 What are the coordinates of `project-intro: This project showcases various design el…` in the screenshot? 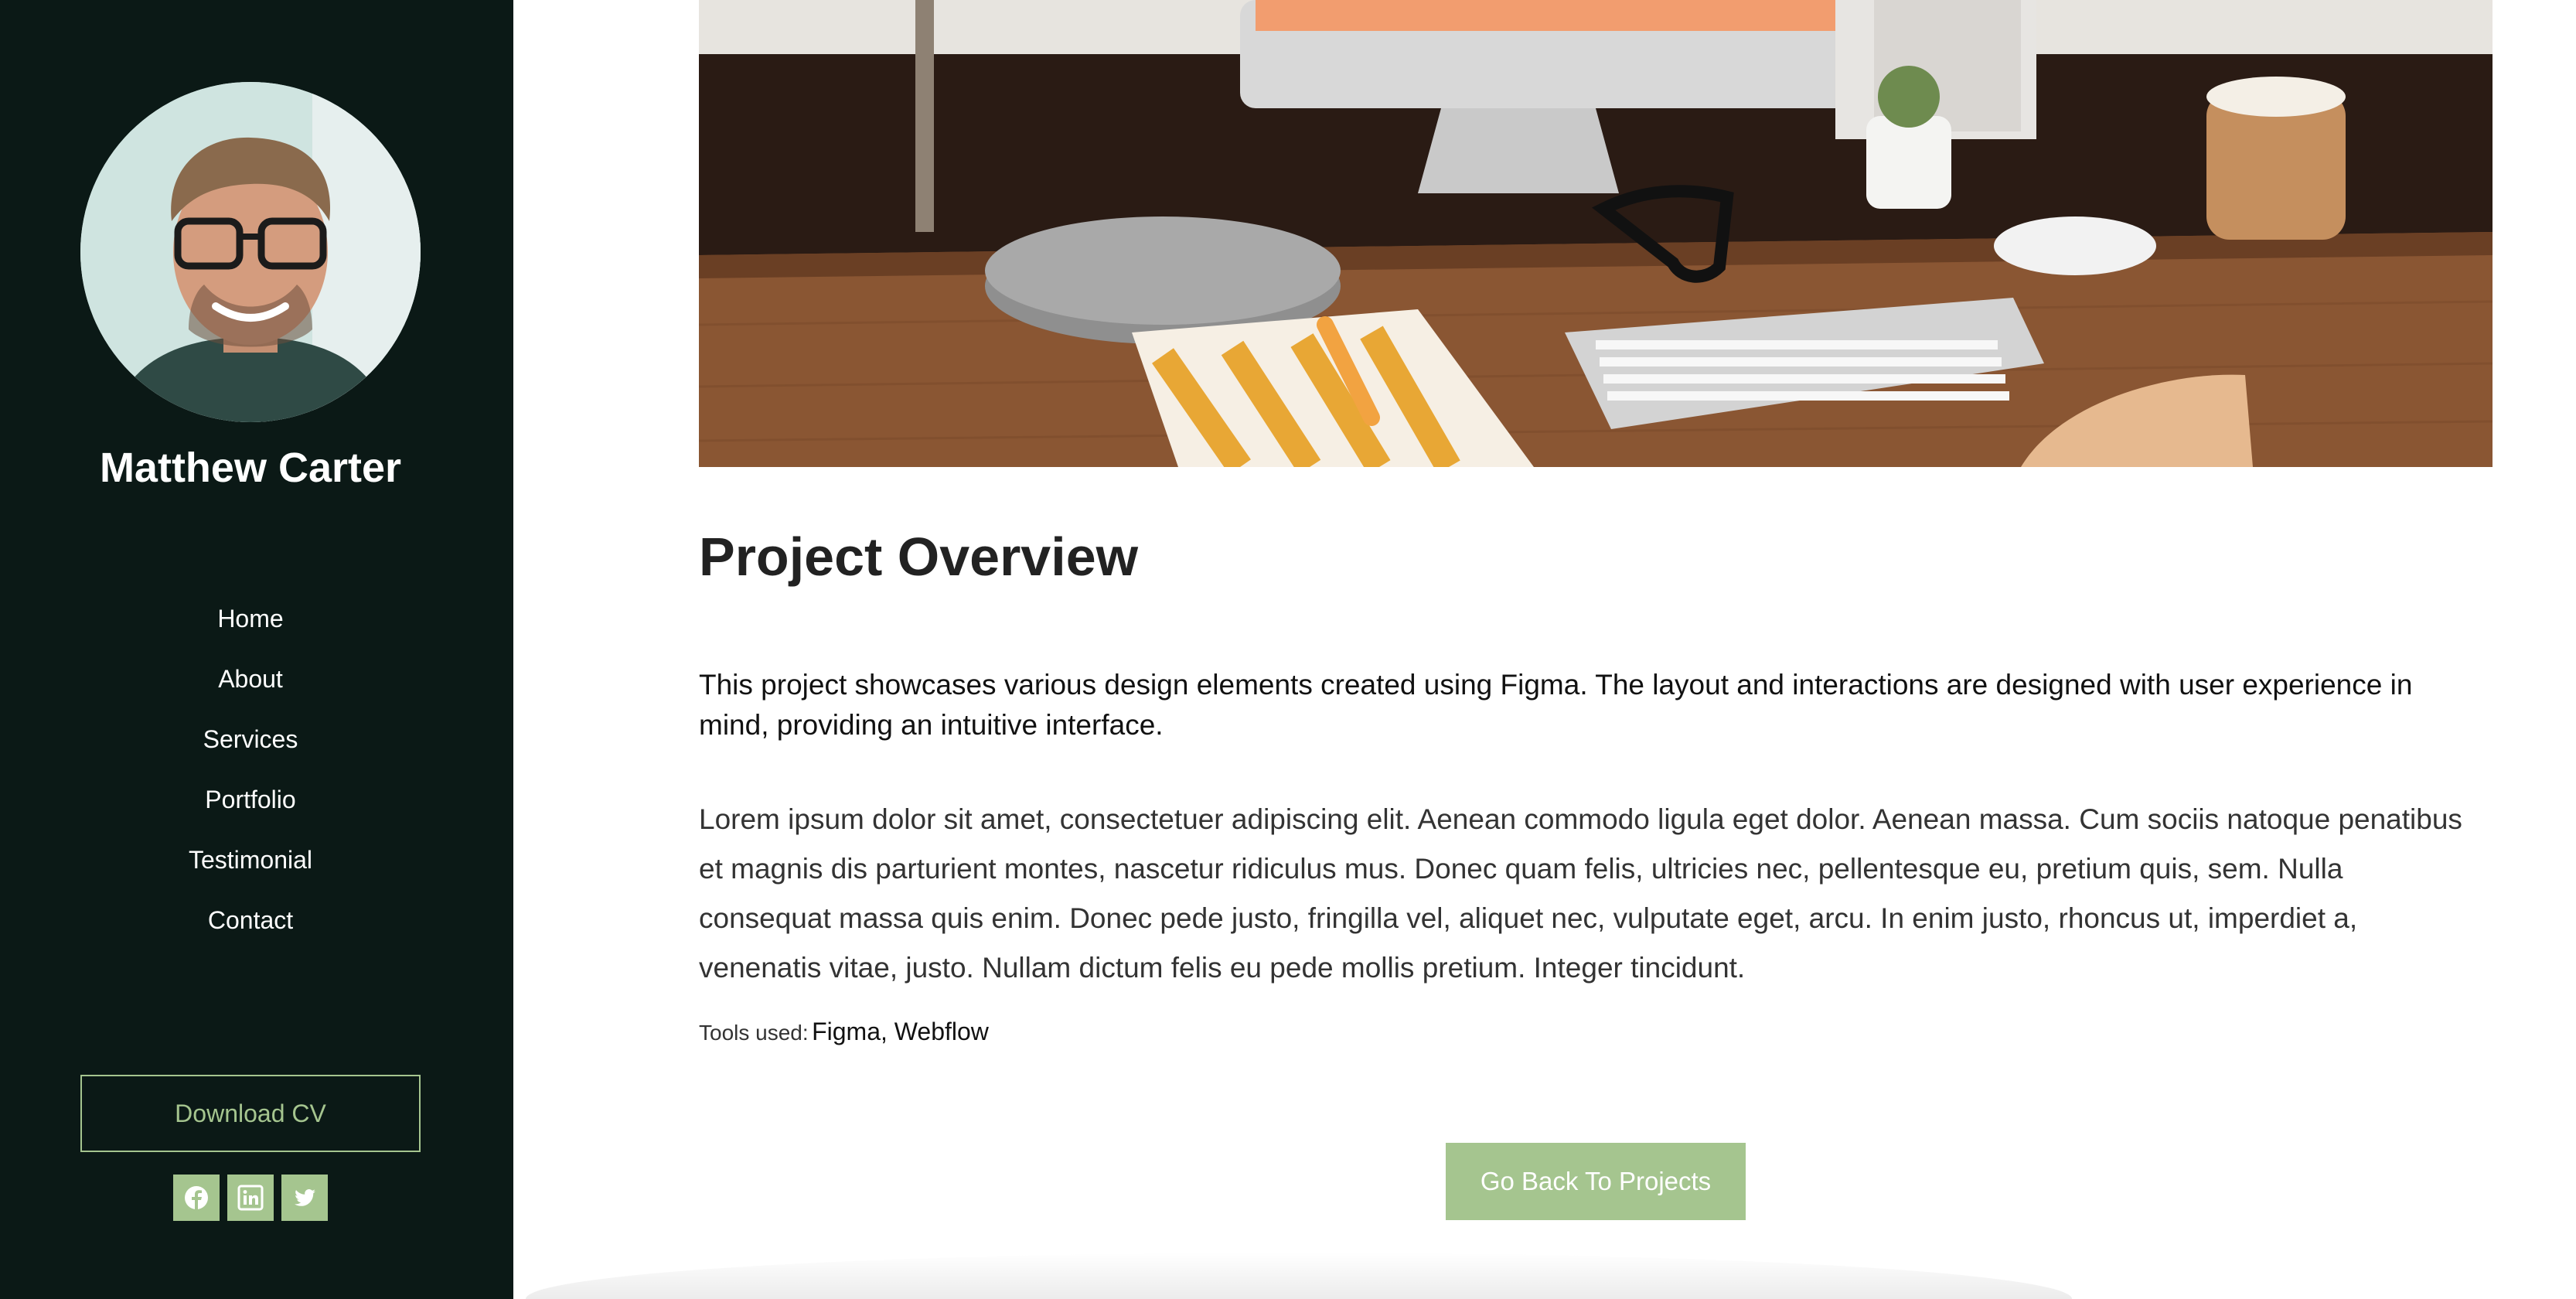 It's located at (1556, 705).